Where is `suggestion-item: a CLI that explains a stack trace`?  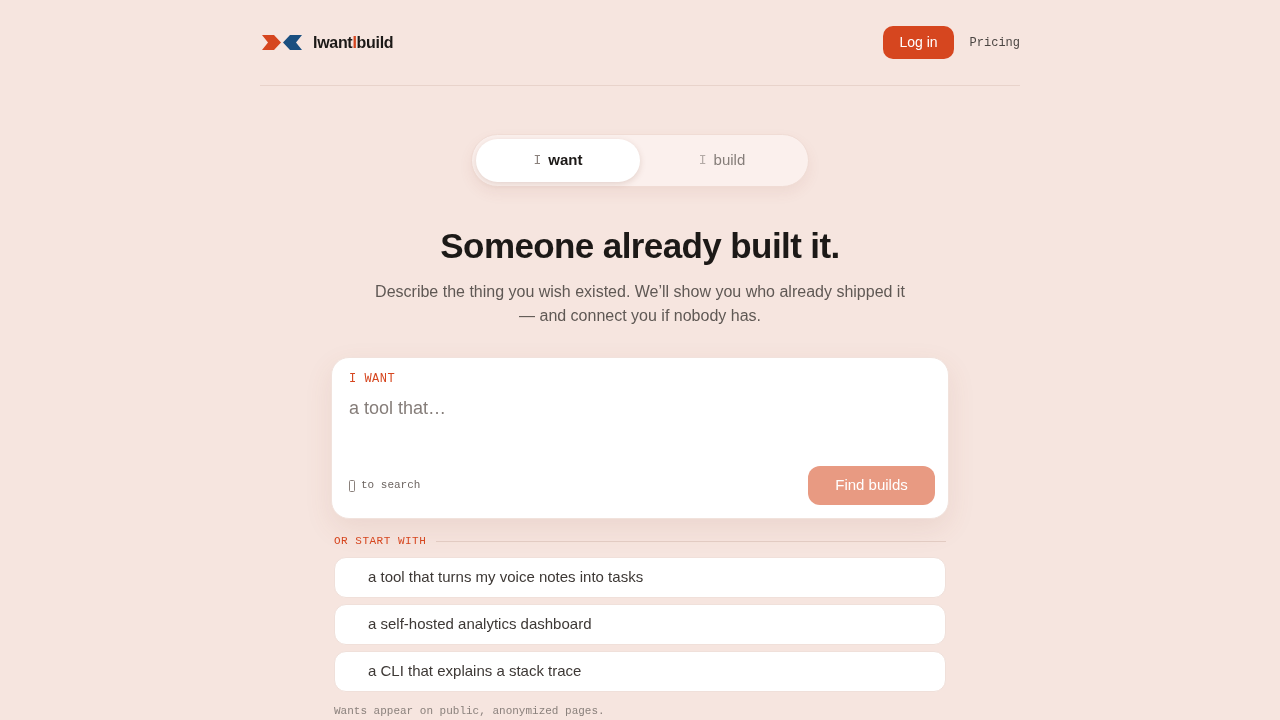 suggestion-item: a CLI that explains a stack trace is located at coordinates (640, 671).